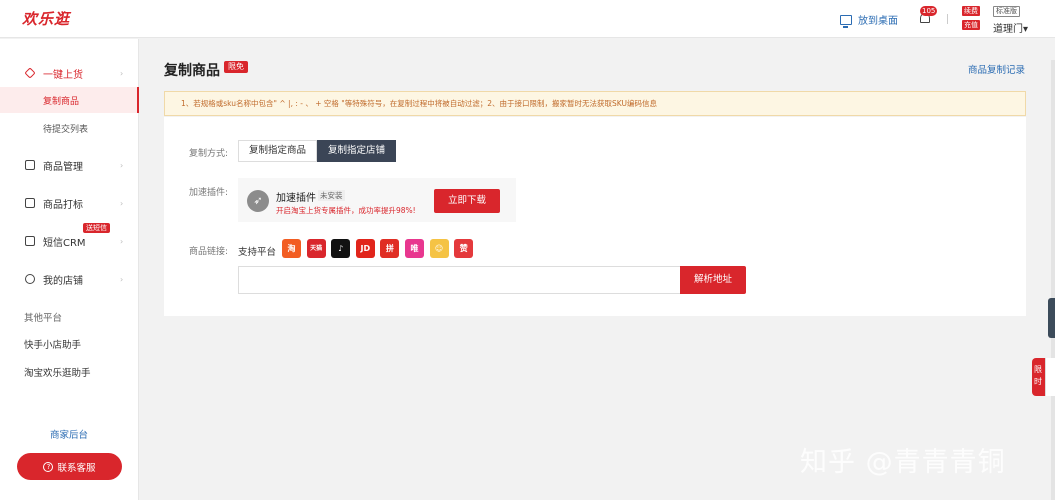  Describe the element at coordinates (971, 25) in the screenshot. I see `recharge-button: 充值` at that location.